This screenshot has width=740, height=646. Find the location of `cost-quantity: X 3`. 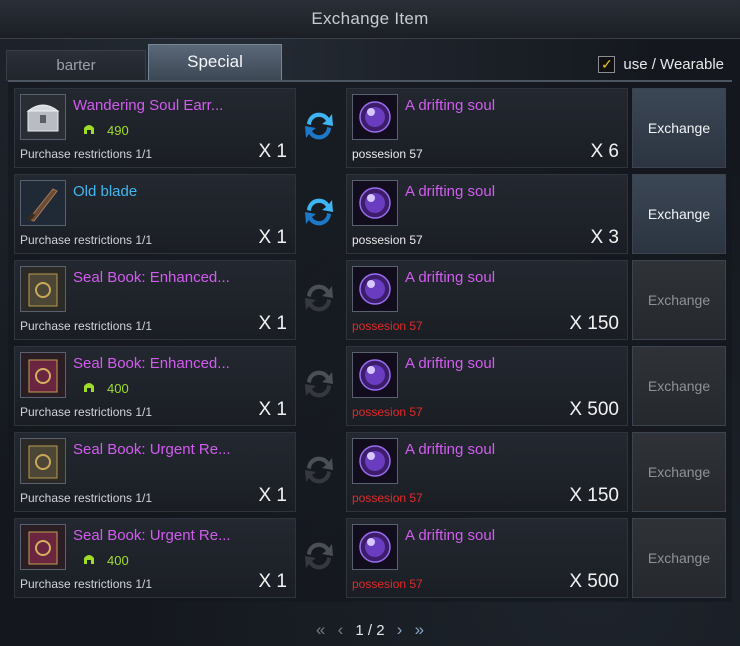

cost-quantity: X 3 is located at coordinates (604, 237).